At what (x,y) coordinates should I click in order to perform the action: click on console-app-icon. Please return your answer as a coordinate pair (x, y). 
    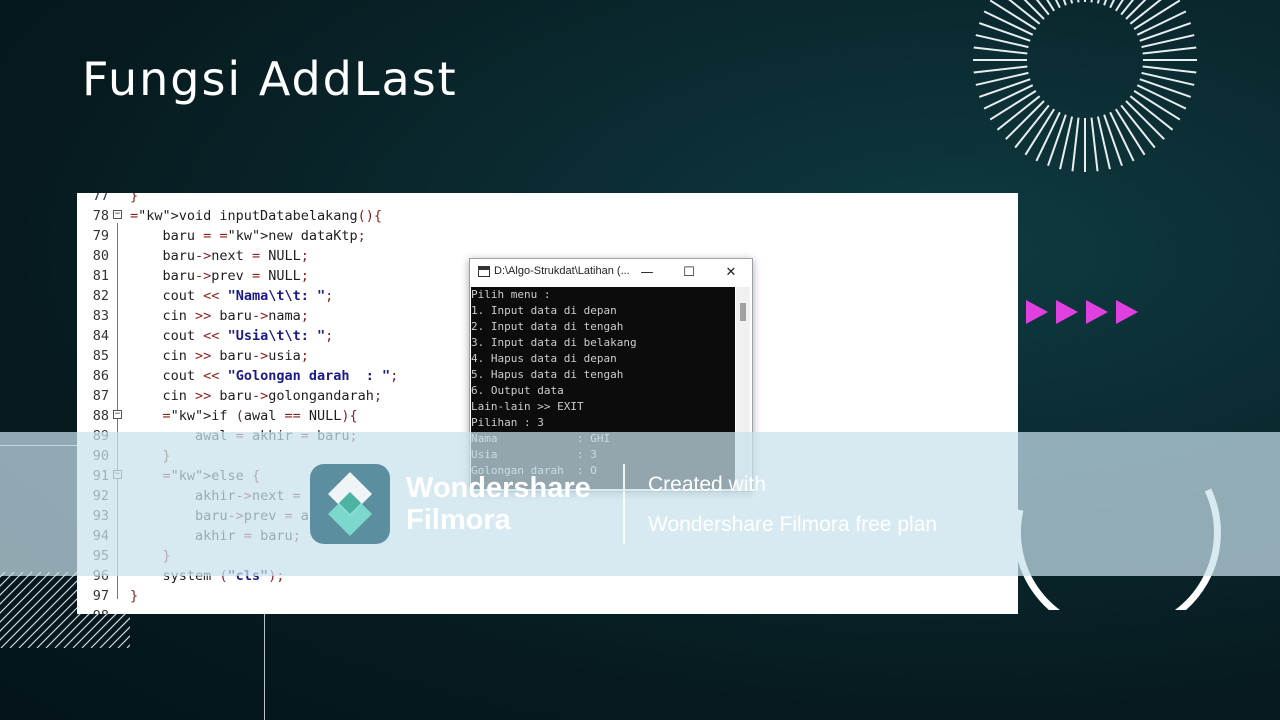
    Looking at the image, I should click on (484, 271).